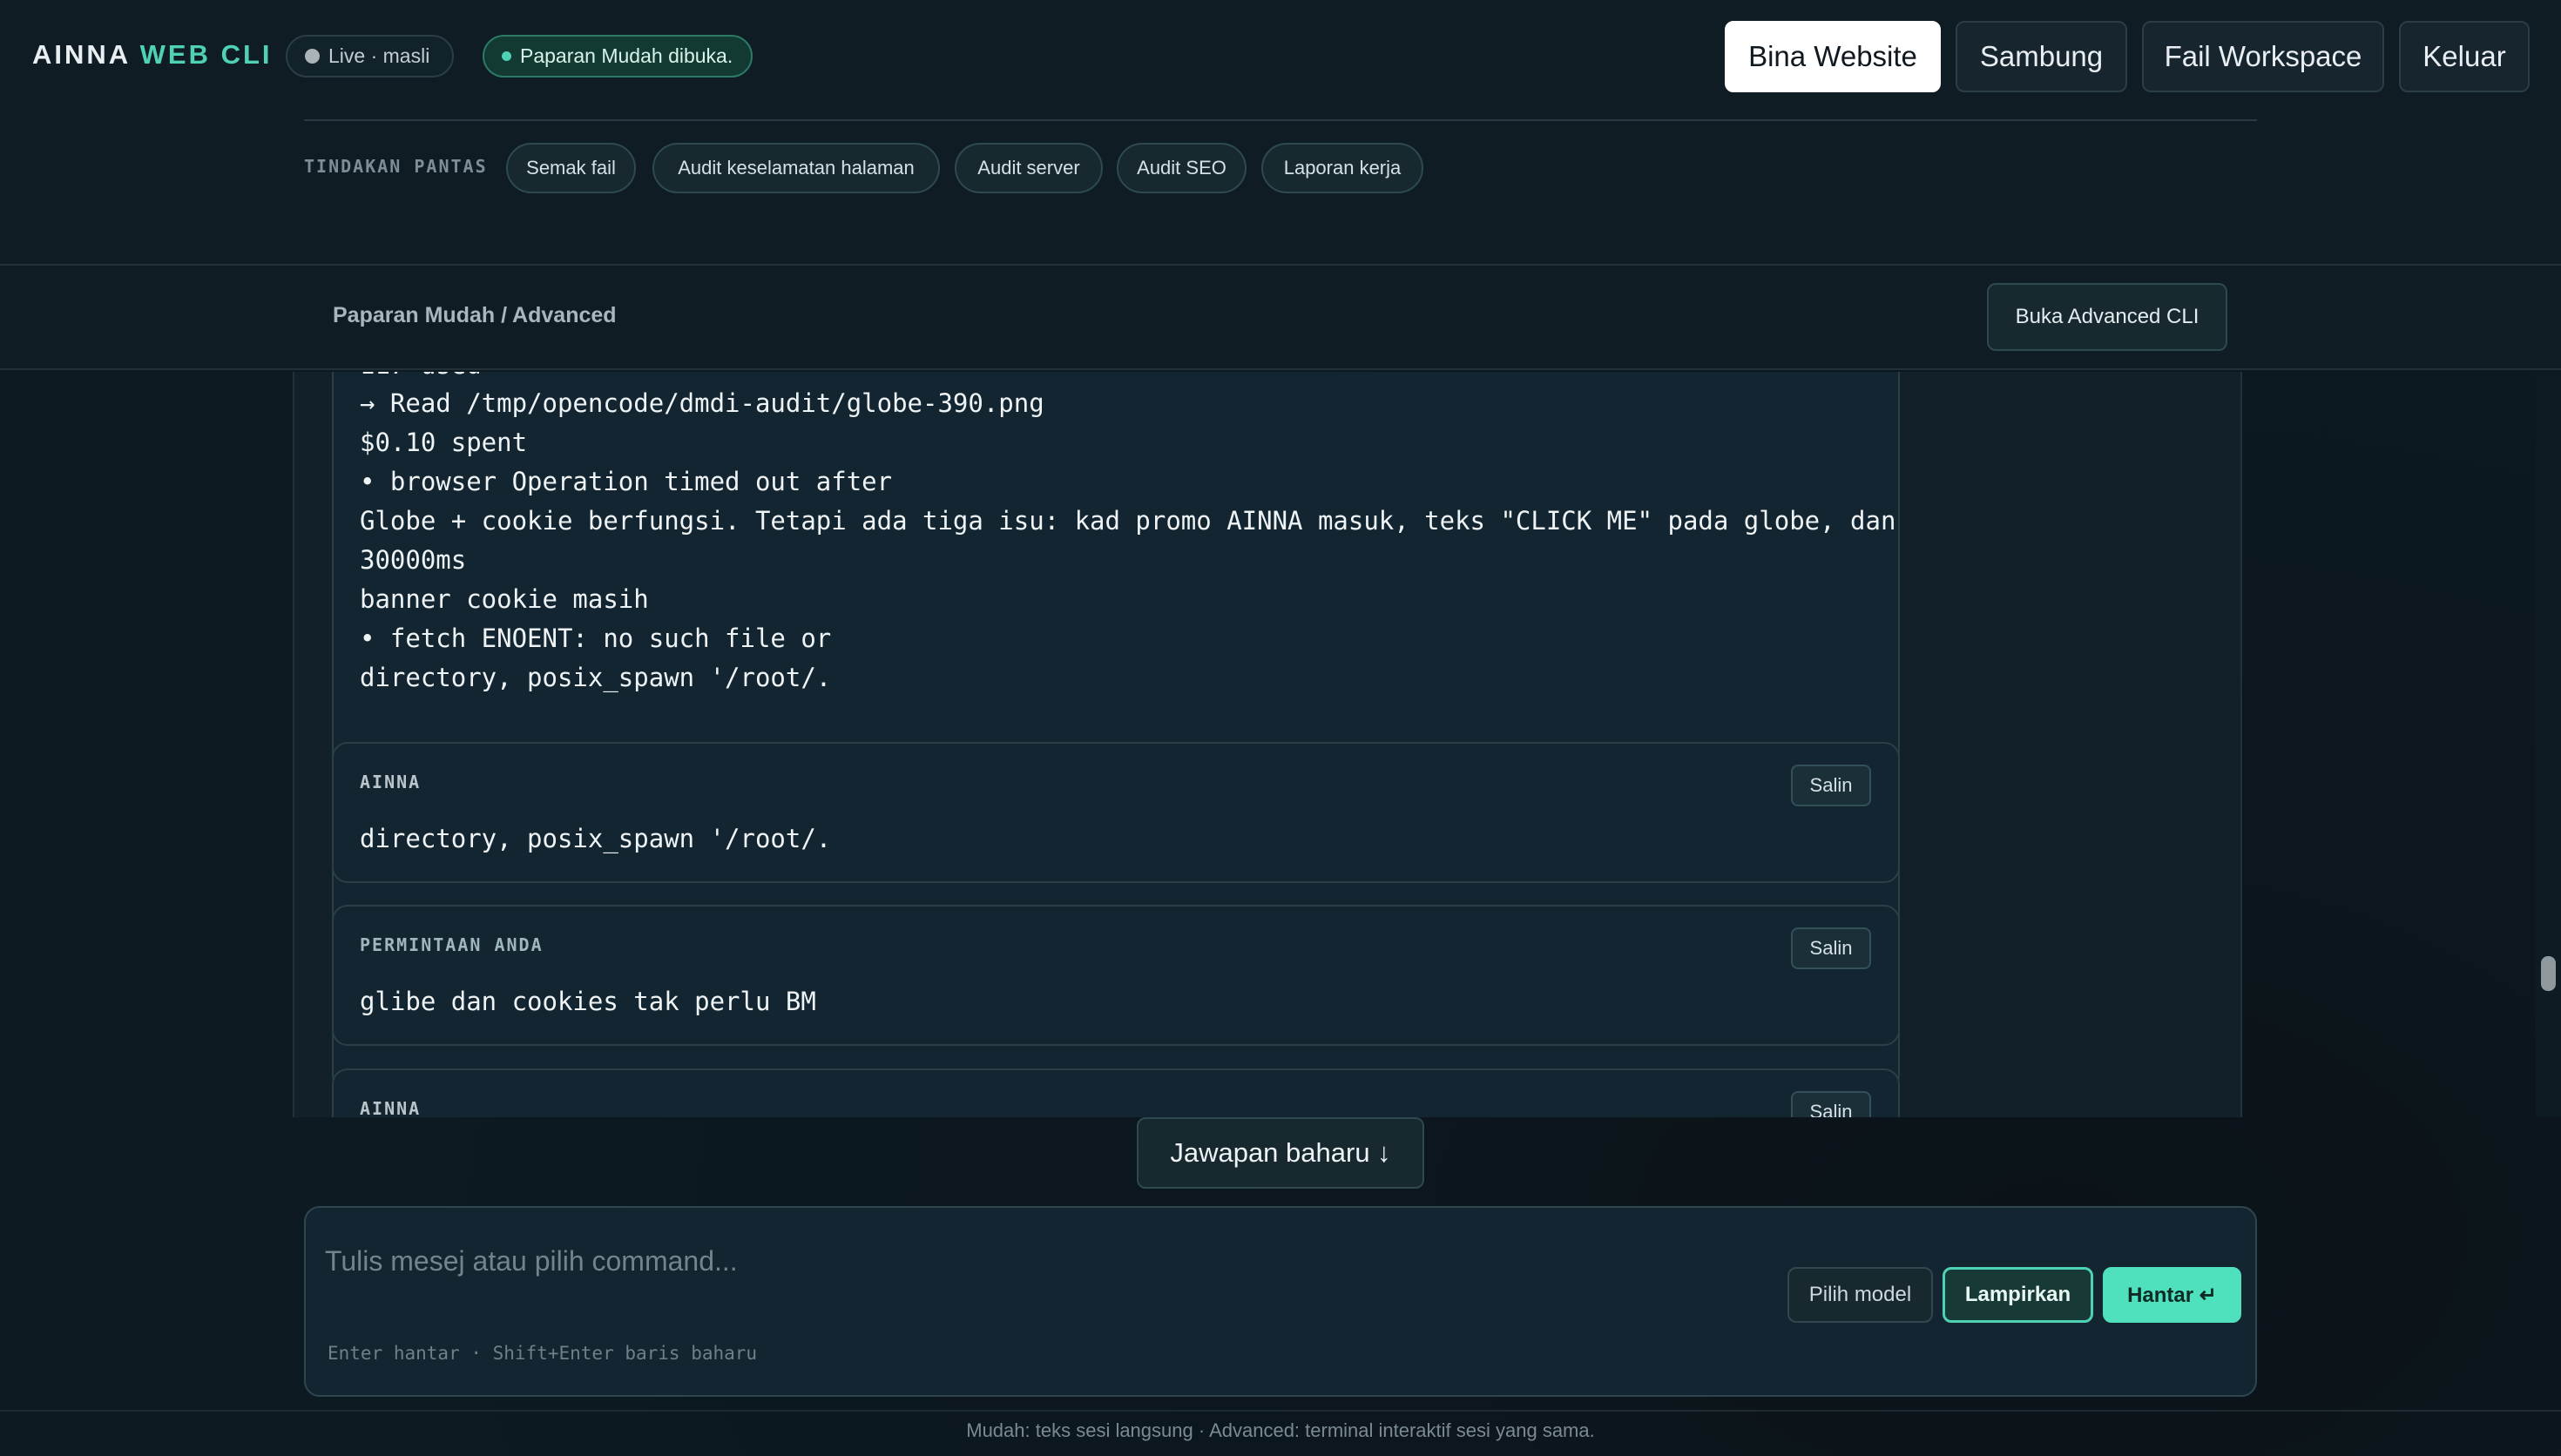  Describe the element at coordinates (206, 54) in the screenshot. I see `brand-accent: WEB CLI` at that location.